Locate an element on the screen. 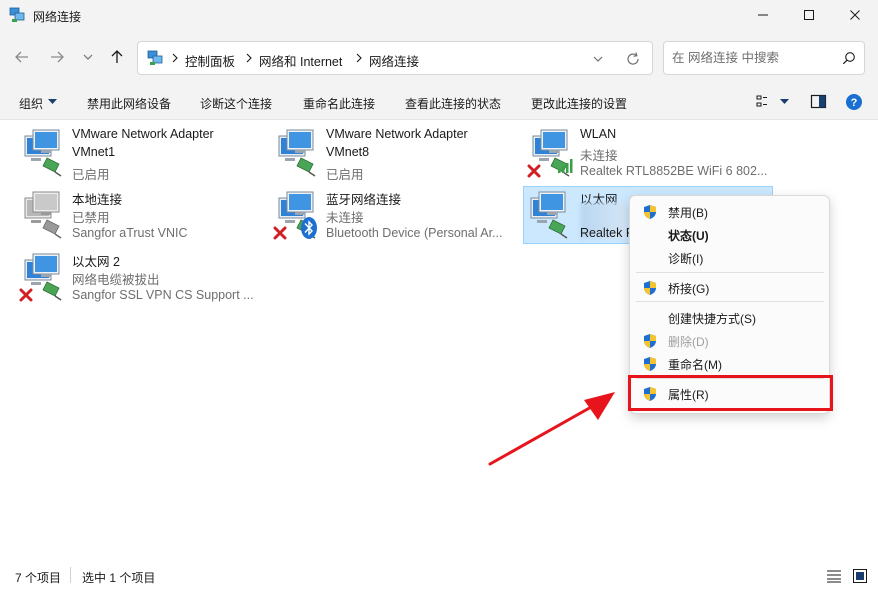 The width and height of the screenshot is (878, 590). menu-item-disable: 禁用(B) is located at coordinates (730, 211).